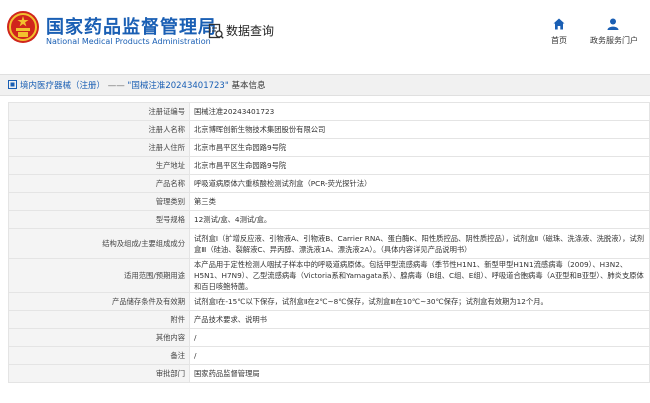 This screenshot has width=650, height=403. I want to click on table-row: 管理类别 第三类, so click(329, 201).